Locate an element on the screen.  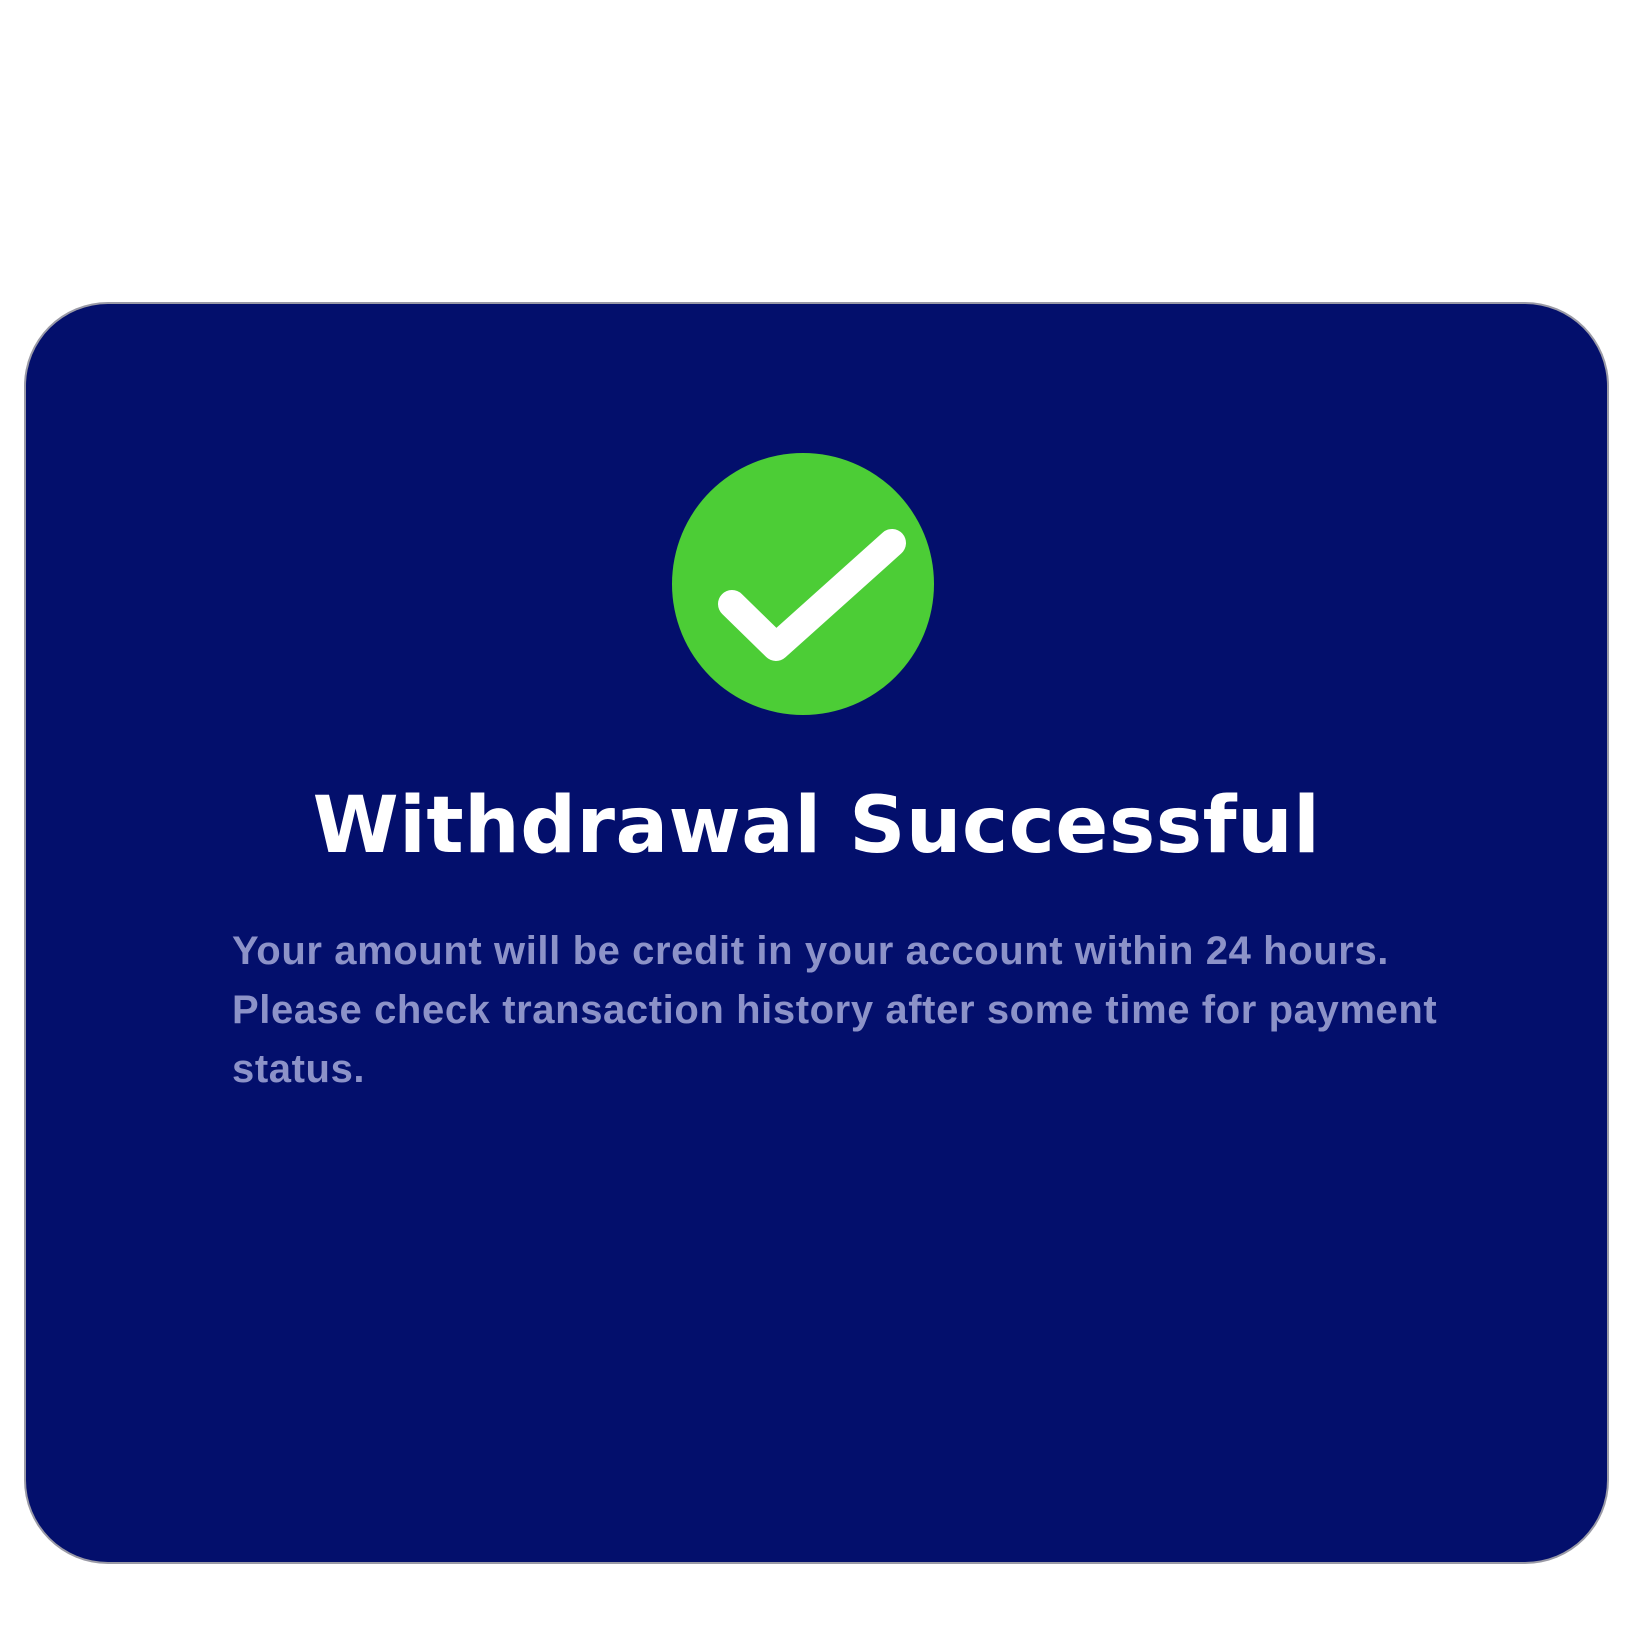
dialog-title: Withdrawal Successful is located at coordinates (816, 826).